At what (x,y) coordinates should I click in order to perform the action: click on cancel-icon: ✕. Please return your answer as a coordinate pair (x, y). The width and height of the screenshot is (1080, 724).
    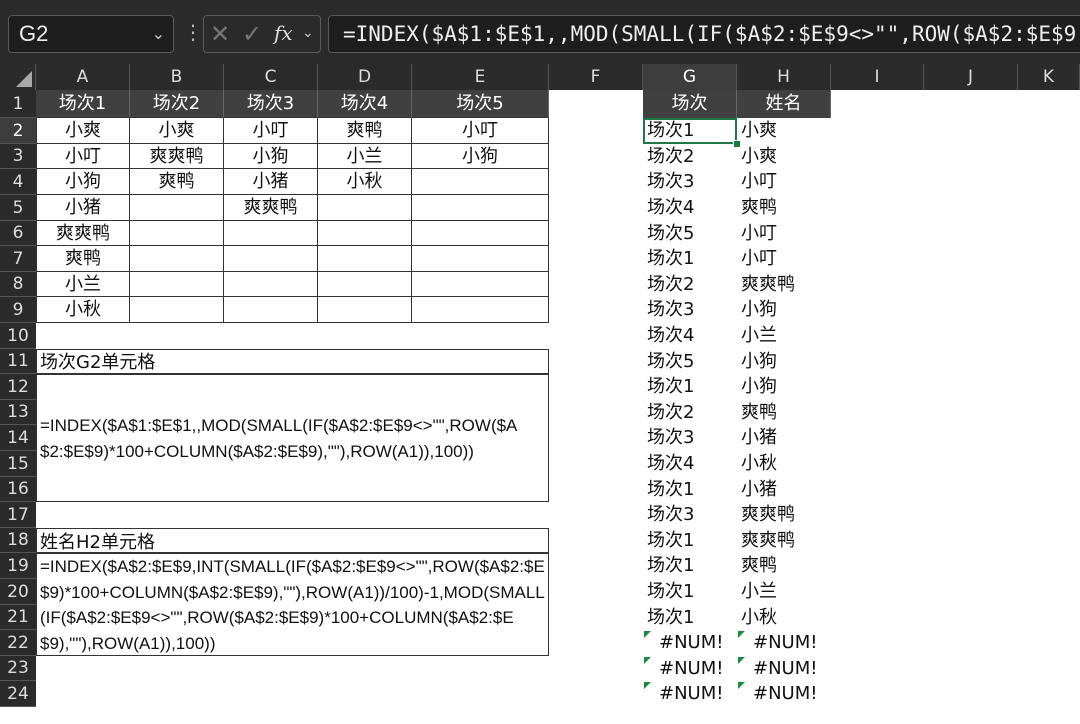
    Looking at the image, I should click on (220, 34).